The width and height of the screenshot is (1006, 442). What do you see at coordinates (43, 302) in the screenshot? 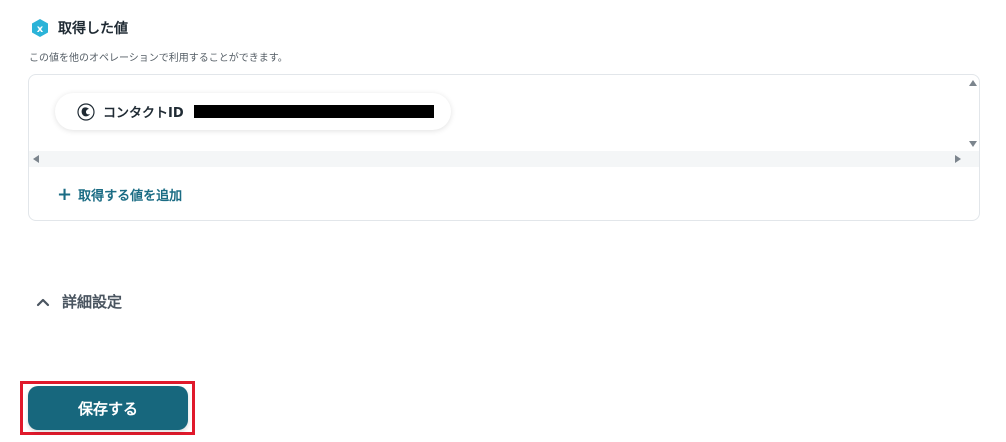
I see `chevron-up-icon` at bounding box center [43, 302].